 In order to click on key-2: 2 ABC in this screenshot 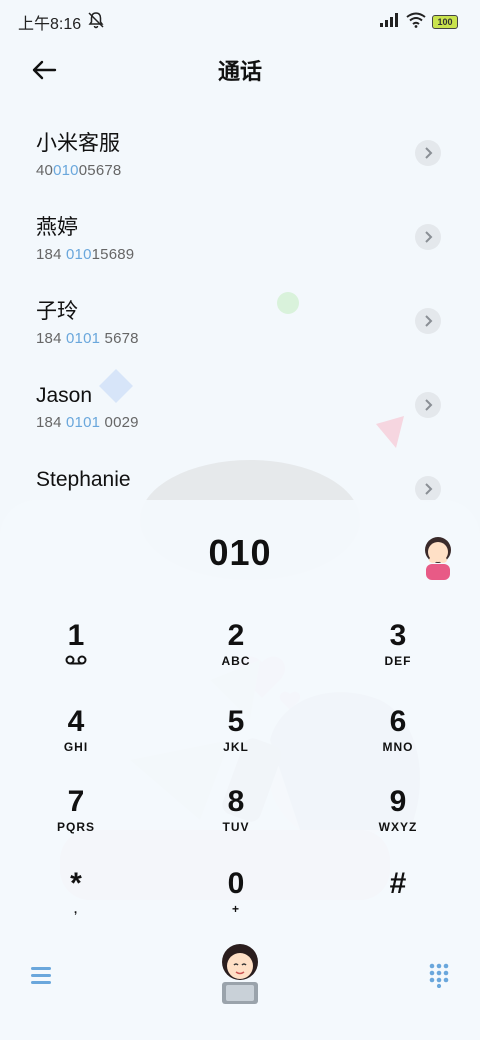, I will do `click(236, 653)`.